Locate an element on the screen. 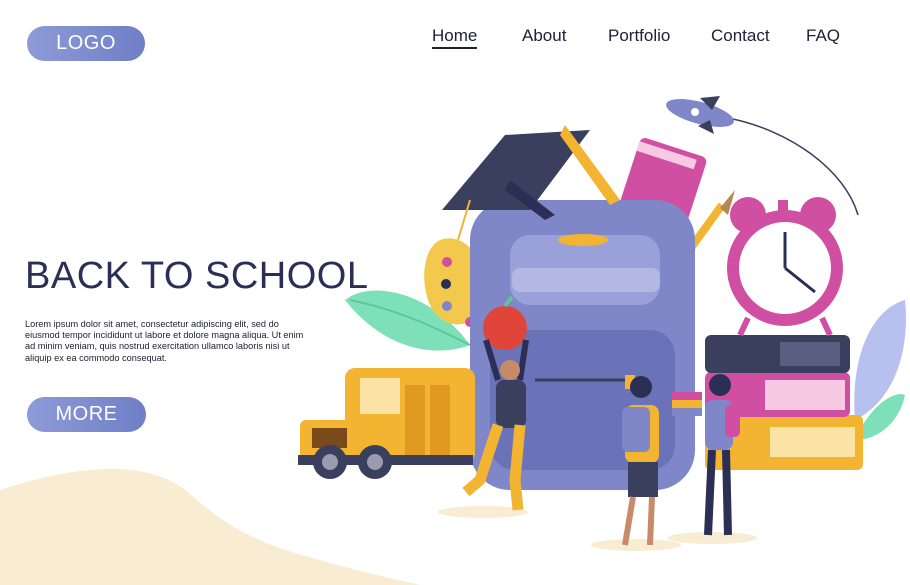  nav-contact: Contact is located at coordinates (740, 36).